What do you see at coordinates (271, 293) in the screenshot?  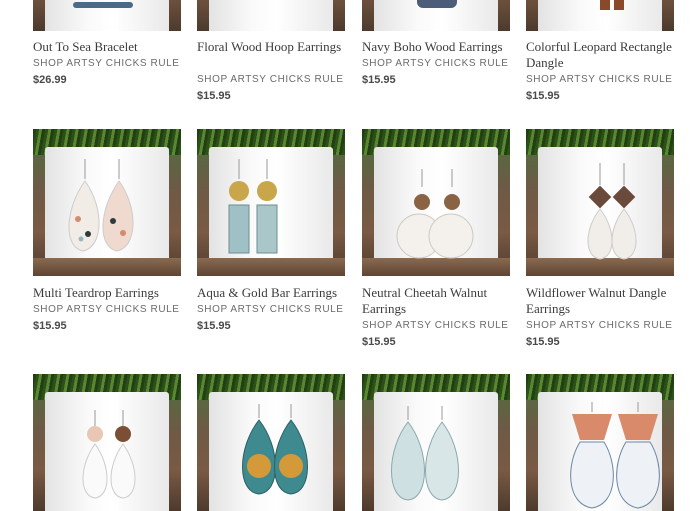 I see `product-title: Aqua & Gold Bar Earrings` at bounding box center [271, 293].